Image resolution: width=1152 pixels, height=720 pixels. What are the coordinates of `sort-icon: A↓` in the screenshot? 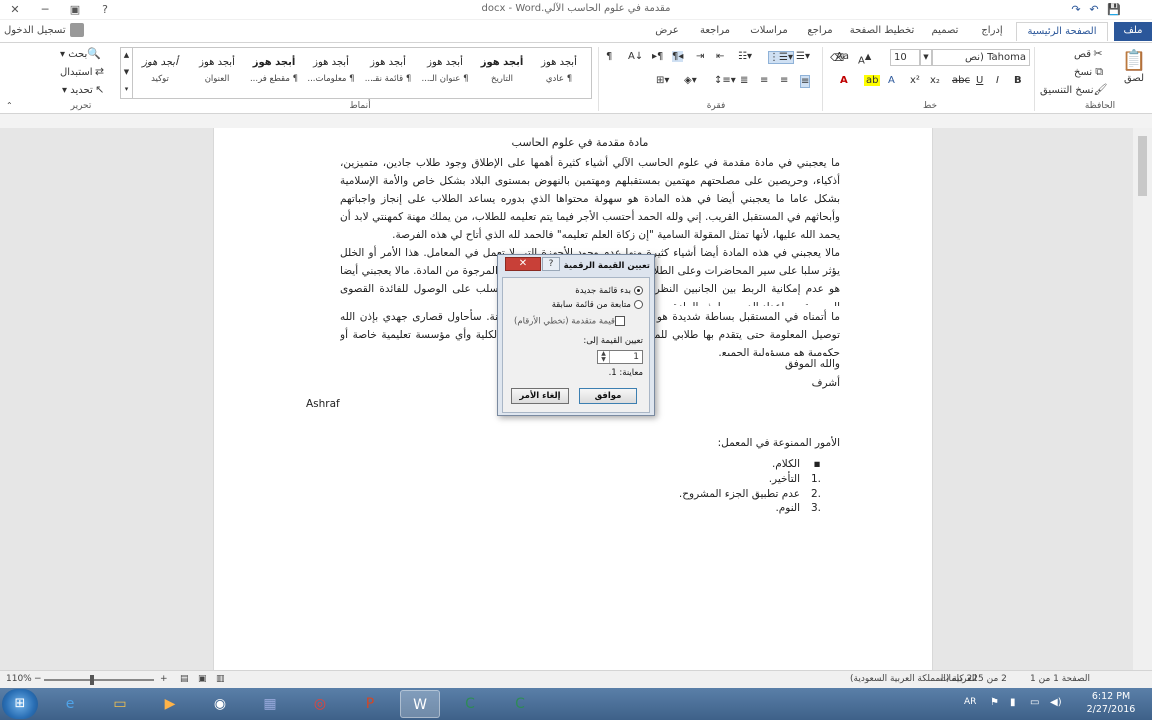 It's located at (635, 56).